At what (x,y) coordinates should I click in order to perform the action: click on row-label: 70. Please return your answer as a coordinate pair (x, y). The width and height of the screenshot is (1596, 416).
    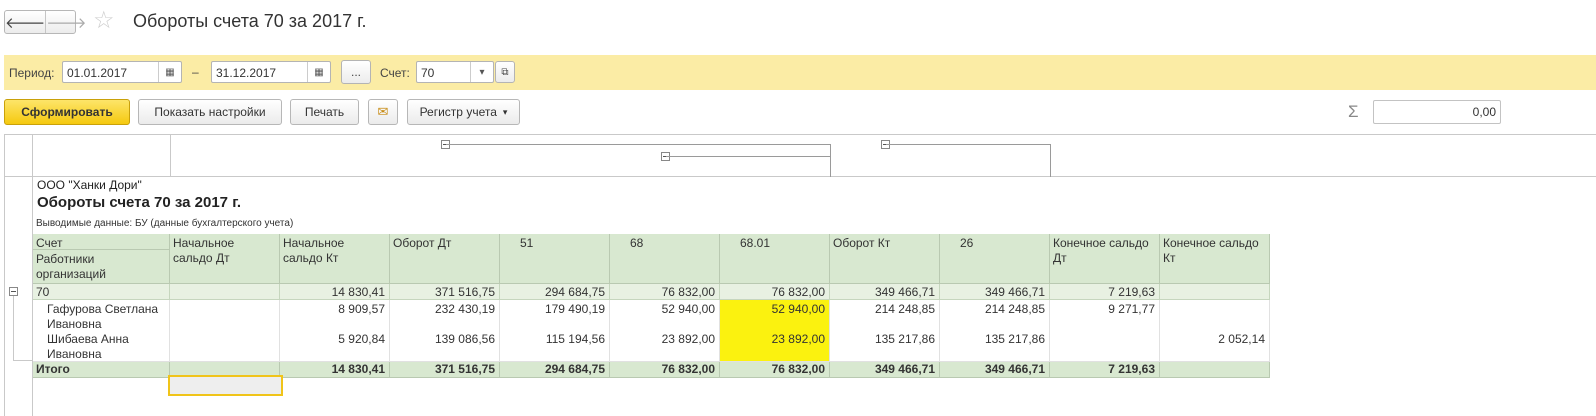
    Looking at the image, I should click on (101, 292).